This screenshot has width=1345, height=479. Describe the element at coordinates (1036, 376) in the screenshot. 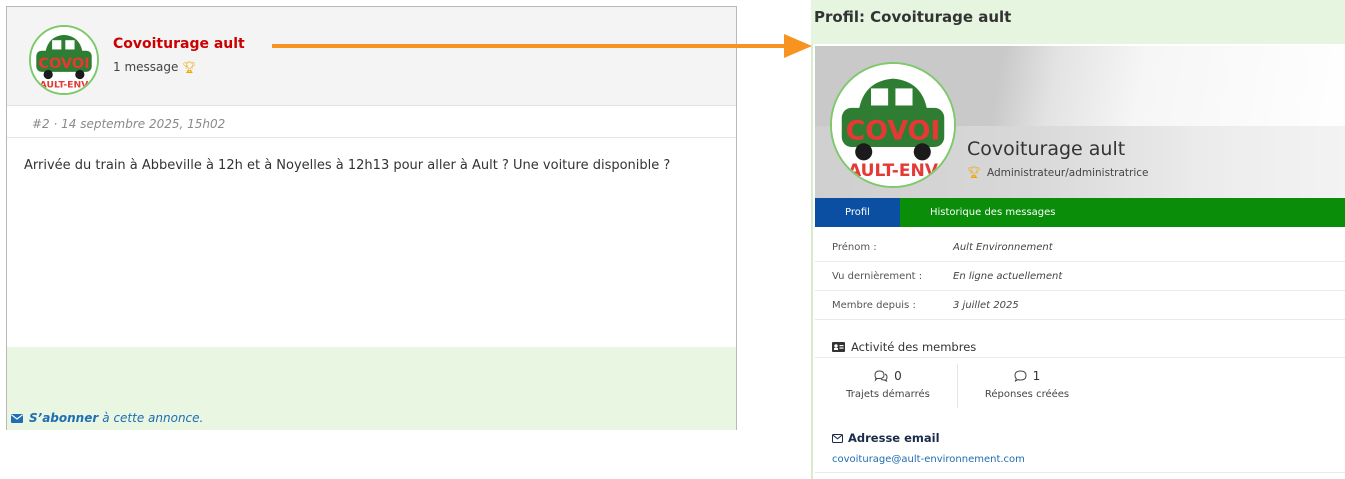

I see `stat-value: 1` at that location.